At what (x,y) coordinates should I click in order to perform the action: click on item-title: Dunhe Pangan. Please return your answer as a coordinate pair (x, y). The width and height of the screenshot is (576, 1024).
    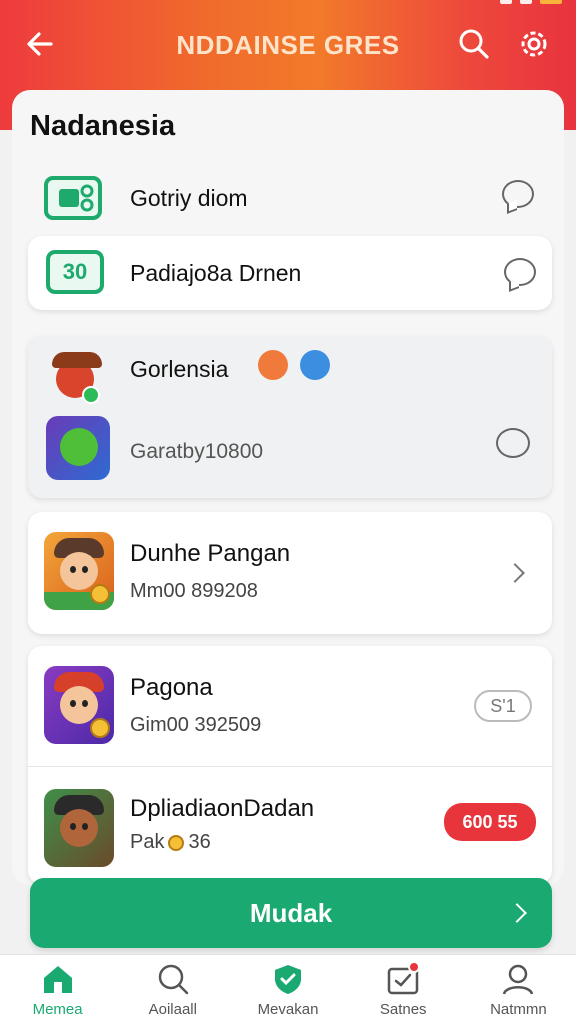
    Looking at the image, I should click on (210, 553).